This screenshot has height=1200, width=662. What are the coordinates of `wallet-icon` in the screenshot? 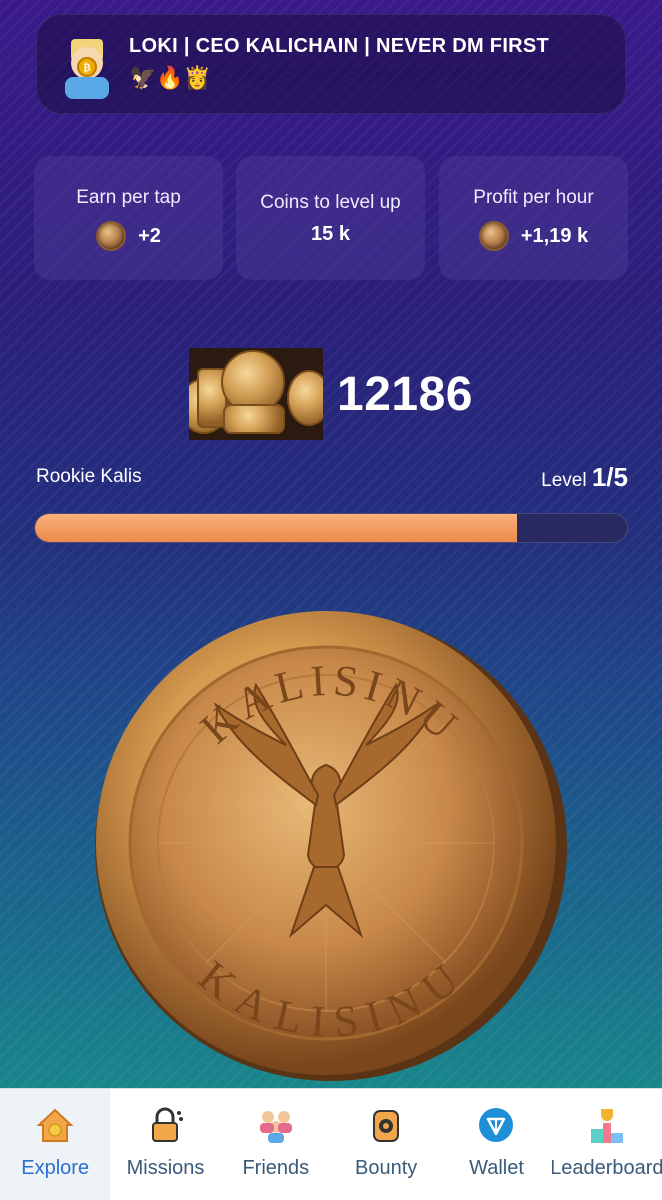 It's located at (496, 1125).